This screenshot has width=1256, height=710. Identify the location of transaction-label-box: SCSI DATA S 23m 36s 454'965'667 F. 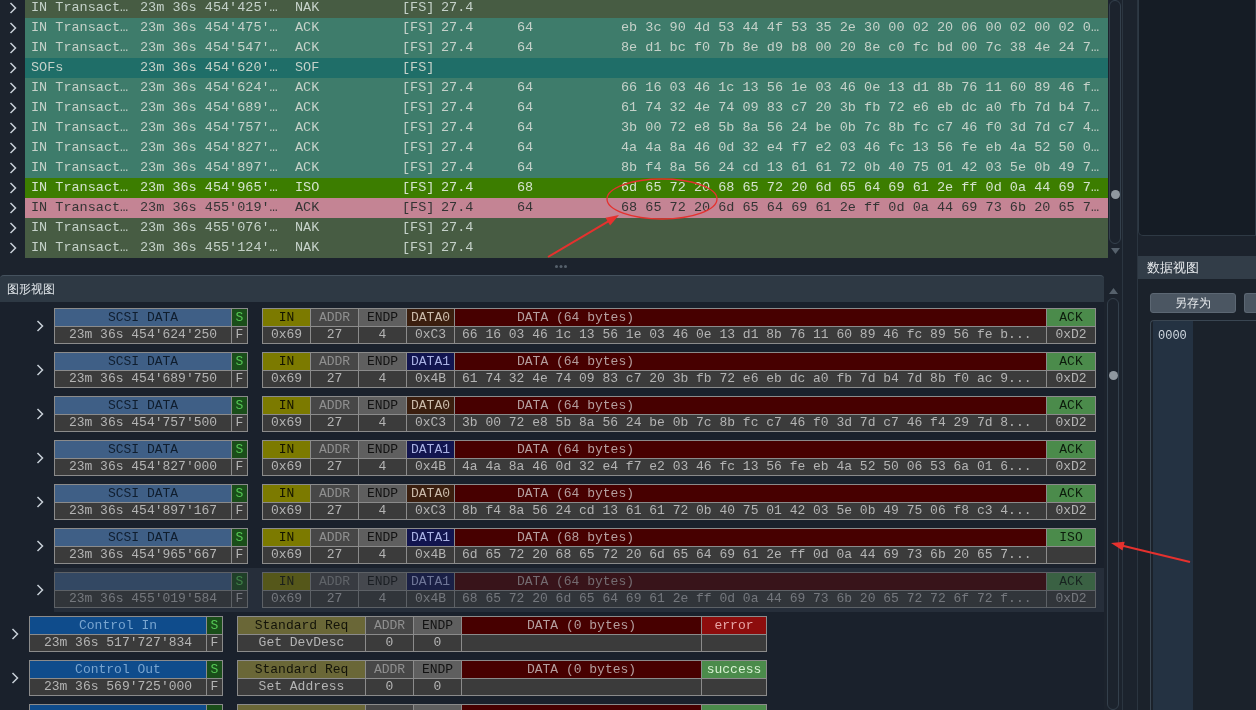
(151, 546).